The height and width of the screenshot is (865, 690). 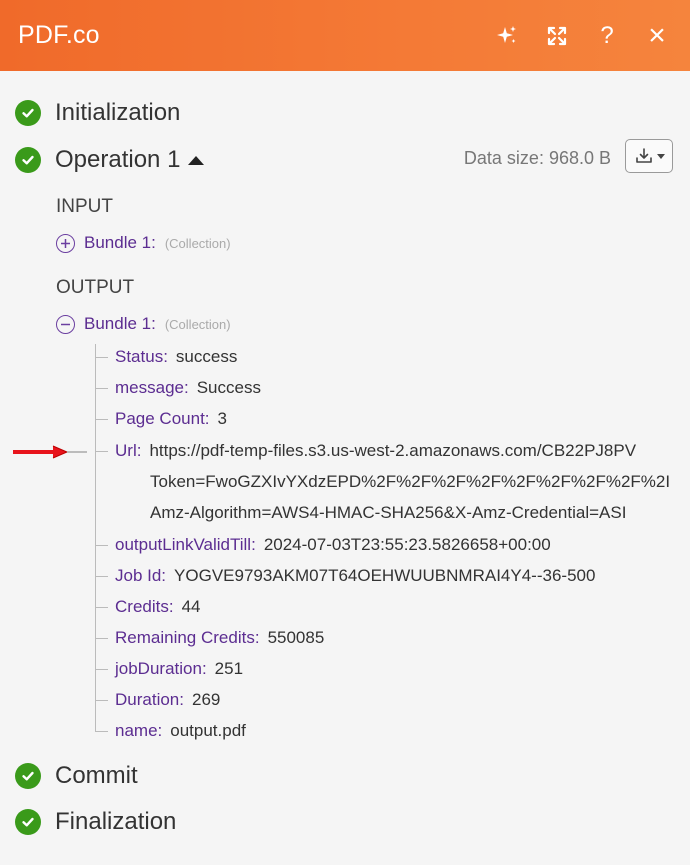 I want to click on output-field-message: message: Success, so click(x=178, y=388).